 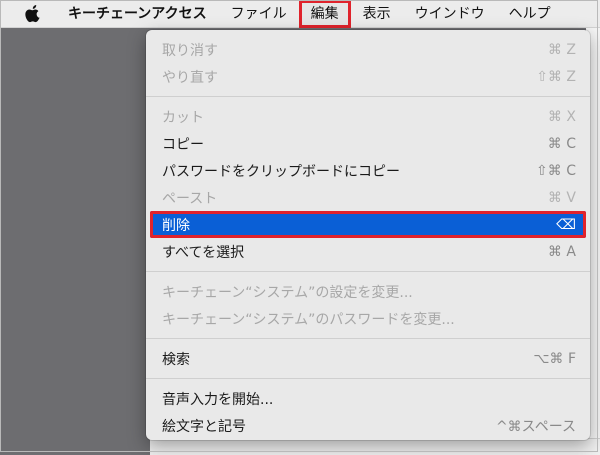 I want to click on menu-item-emoji-symbols: 絵文字と記号 ^⌘スペース, so click(x=368, y=425).